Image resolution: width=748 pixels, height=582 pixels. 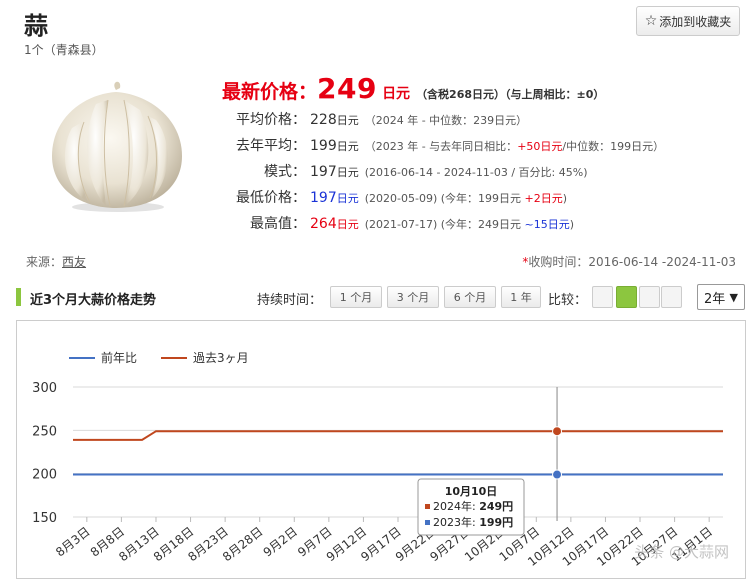 What do you see at coordinates (396, 94) in the screenshot?
I see `latest-price-unit: 日元` at bounding box center [396, 94].